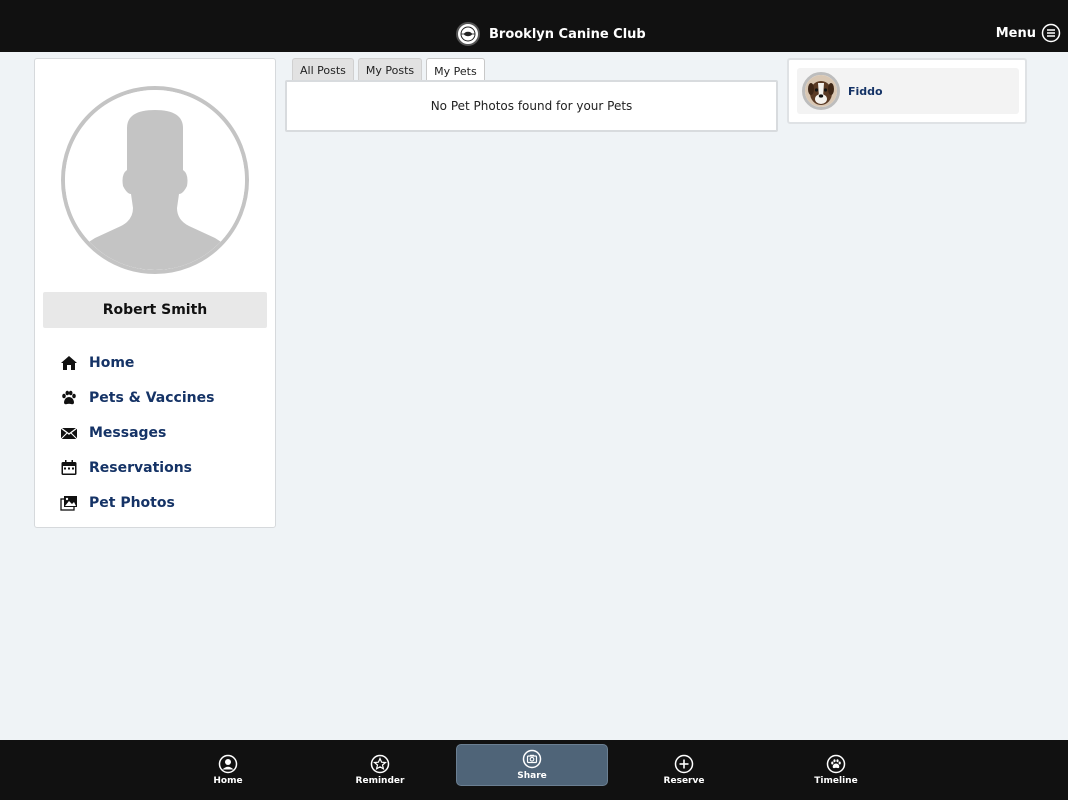  What do you see at coordinates (112, 362) in the screenshot?
I see `sidebar-item-label: Home` at bounding box center [112, 362].